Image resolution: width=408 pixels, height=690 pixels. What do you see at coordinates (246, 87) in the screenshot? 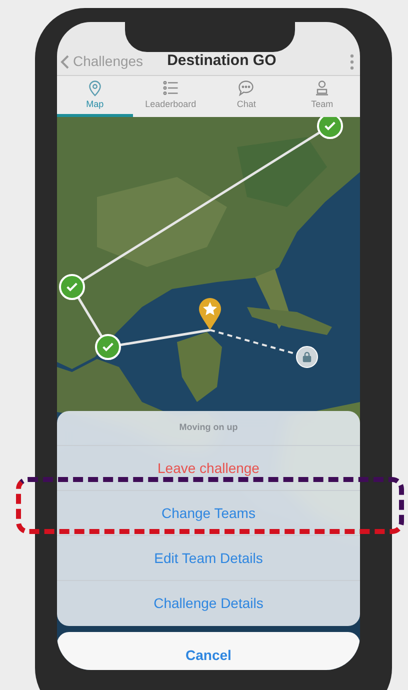
I see `chat-bubble-icon` at bounding box center [246, 87].